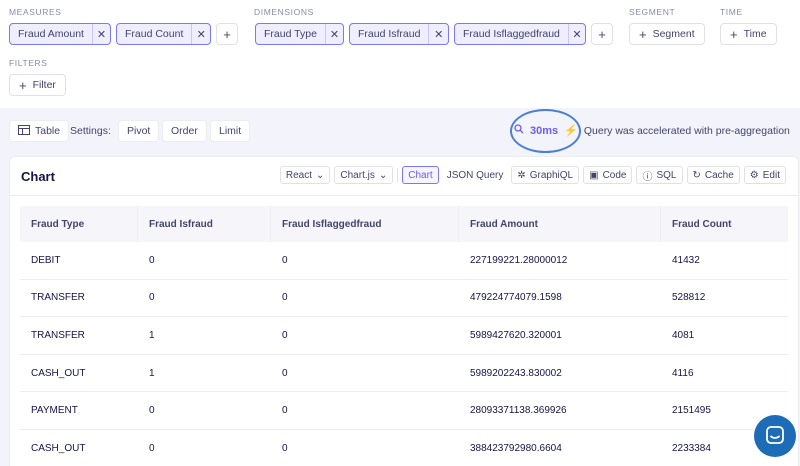 The width and height of the screenshot is (800, 466). I want to click on add-measure-button: +, so click(227, 34).